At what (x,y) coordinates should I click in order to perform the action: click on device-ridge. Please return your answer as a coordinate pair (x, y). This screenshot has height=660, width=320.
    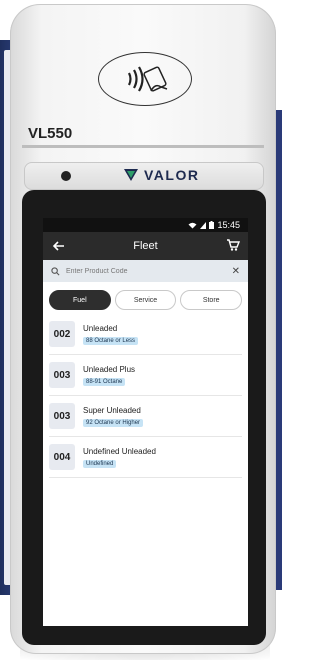
    Looking at the image, I should click on (143, 146).